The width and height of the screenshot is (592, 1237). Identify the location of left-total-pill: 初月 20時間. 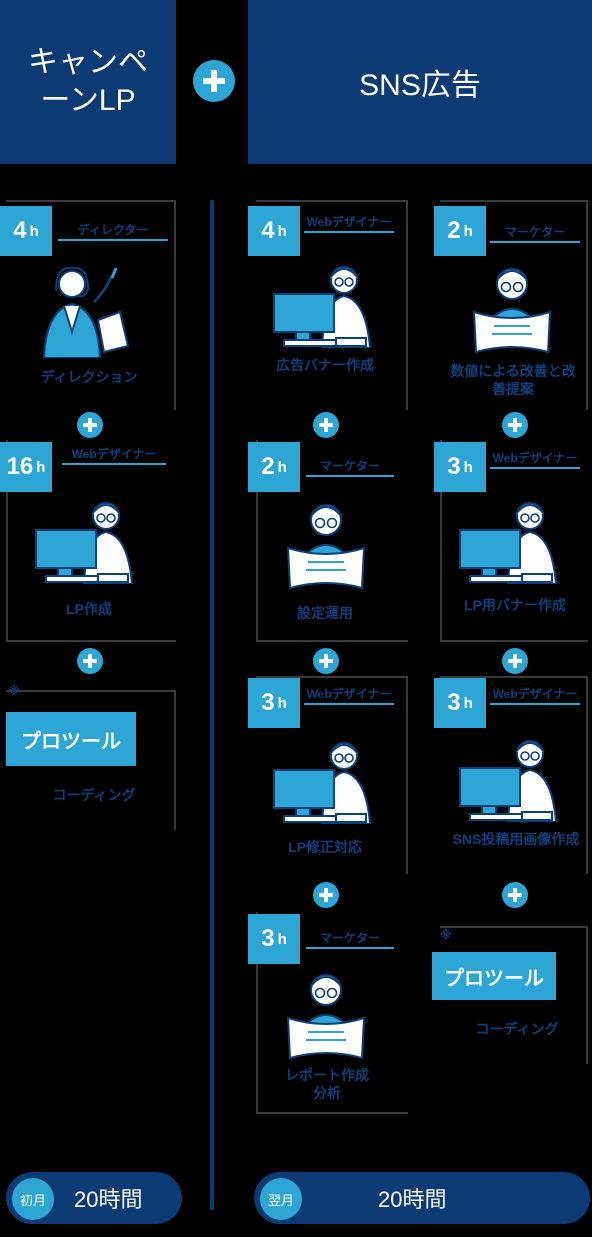
(94, 1198).